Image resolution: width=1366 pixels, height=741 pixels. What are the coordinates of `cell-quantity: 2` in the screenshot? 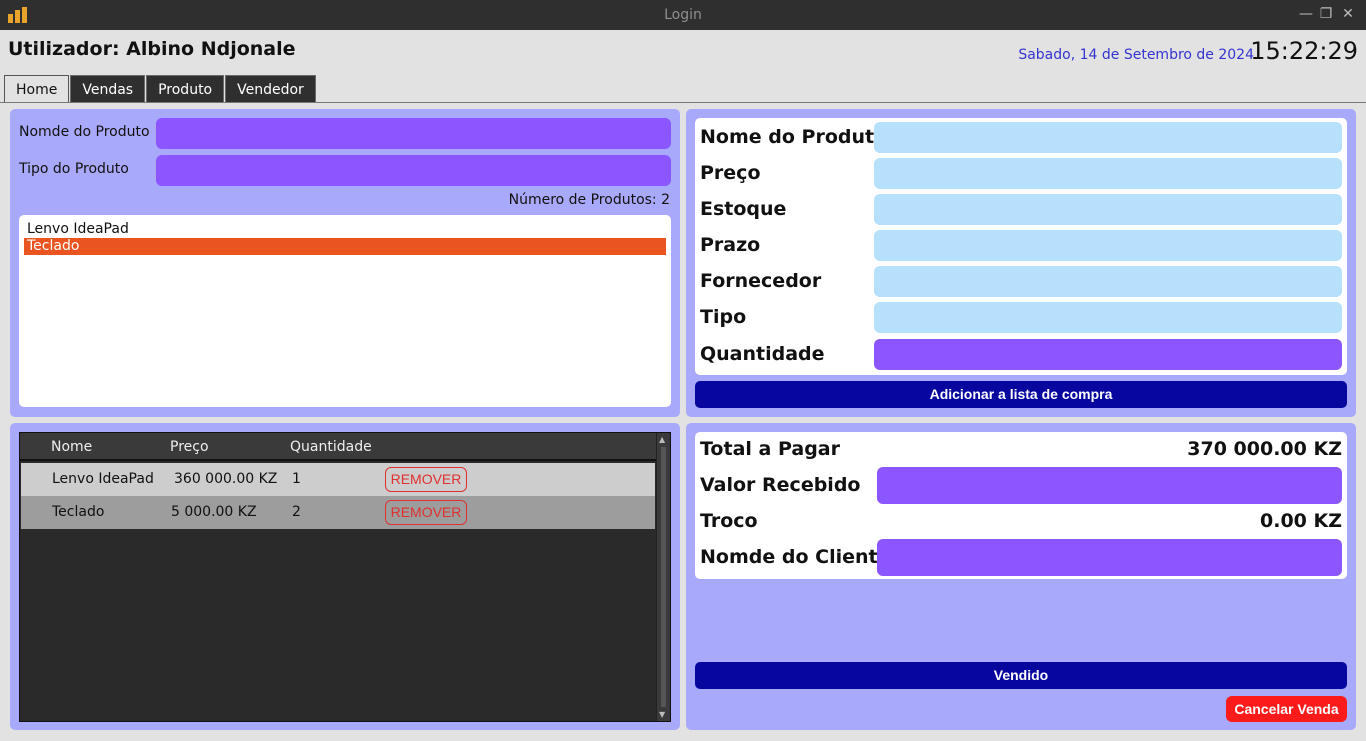 It's located at (296, 512).